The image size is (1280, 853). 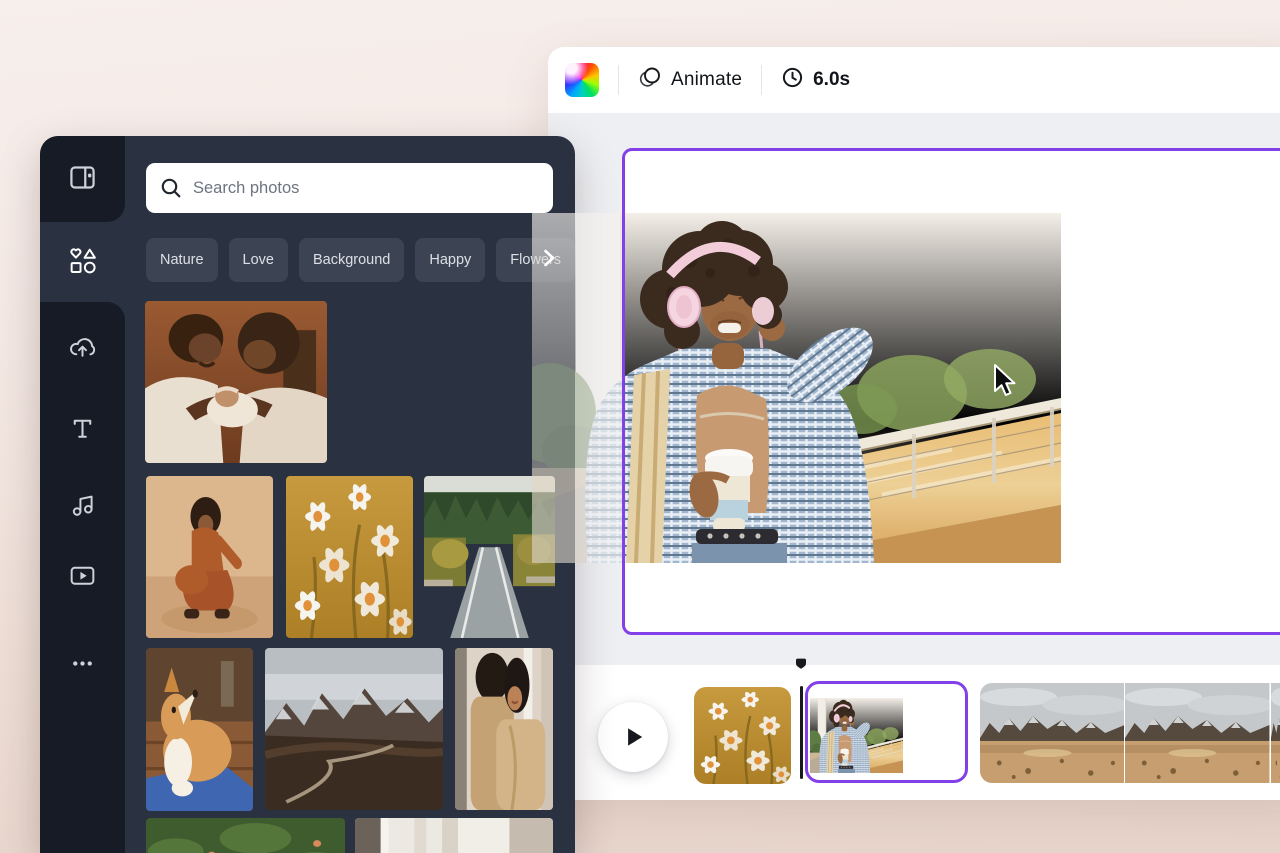 I want to click on photo-tile-woman-beige, so click(x=504, y=729).